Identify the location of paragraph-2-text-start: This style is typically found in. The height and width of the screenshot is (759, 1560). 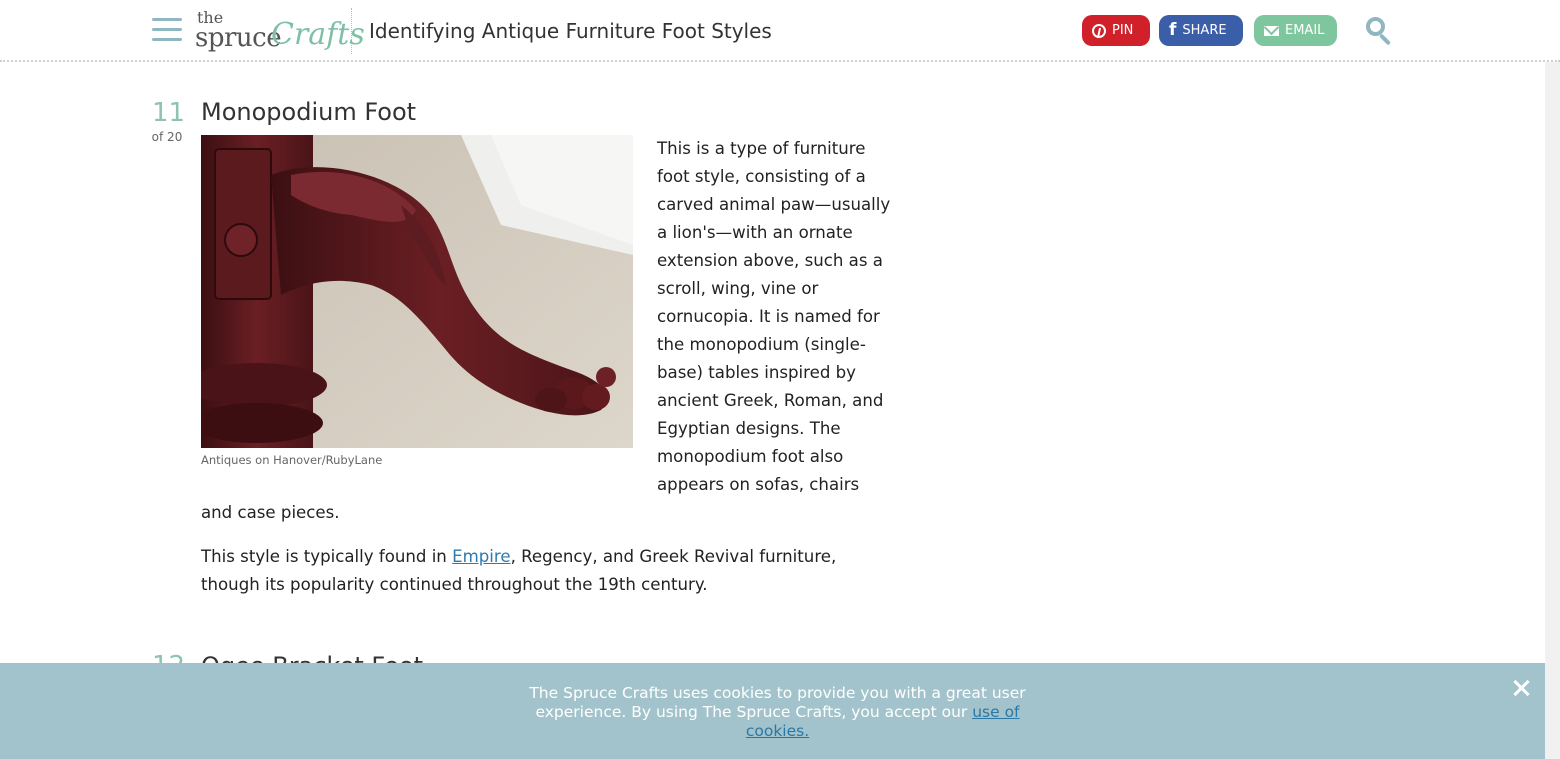
(327, 556).